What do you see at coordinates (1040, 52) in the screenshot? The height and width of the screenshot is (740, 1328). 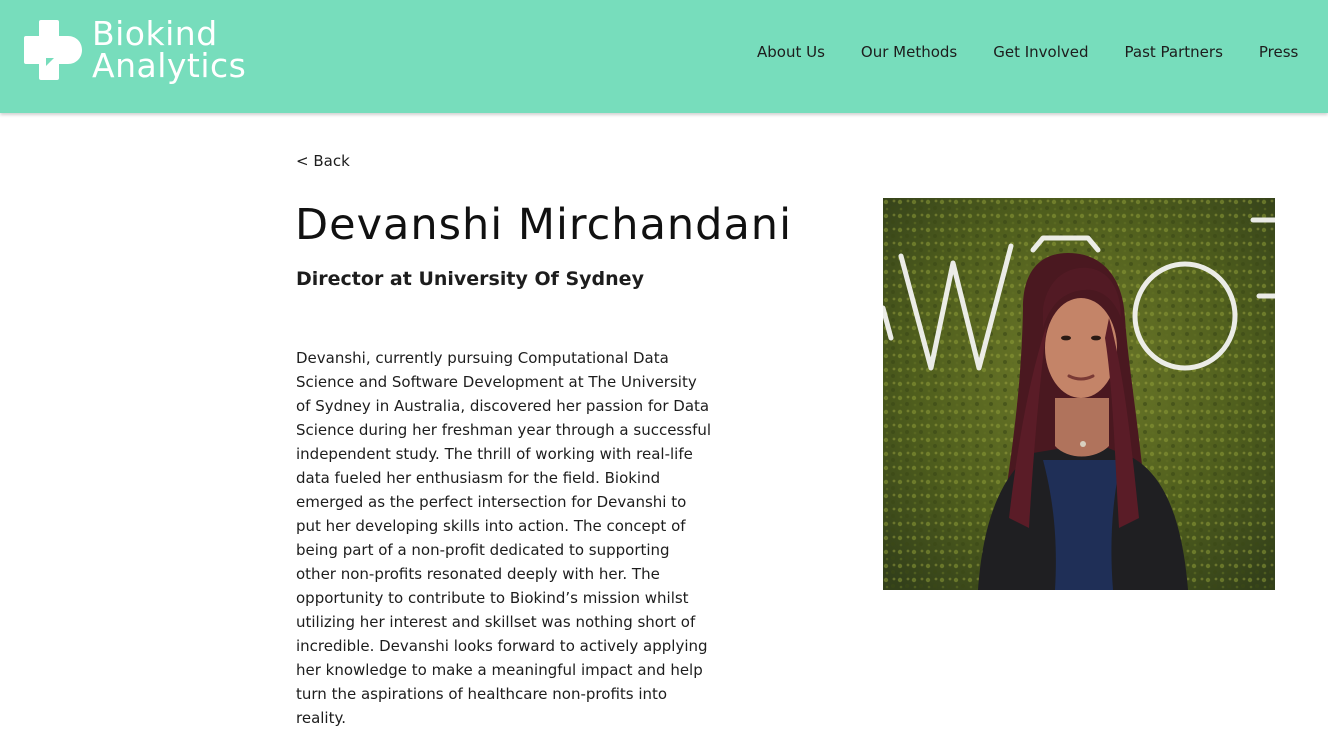 I see `nav-item-get-involved: Get Involved` at bounding box center [1040, 52].